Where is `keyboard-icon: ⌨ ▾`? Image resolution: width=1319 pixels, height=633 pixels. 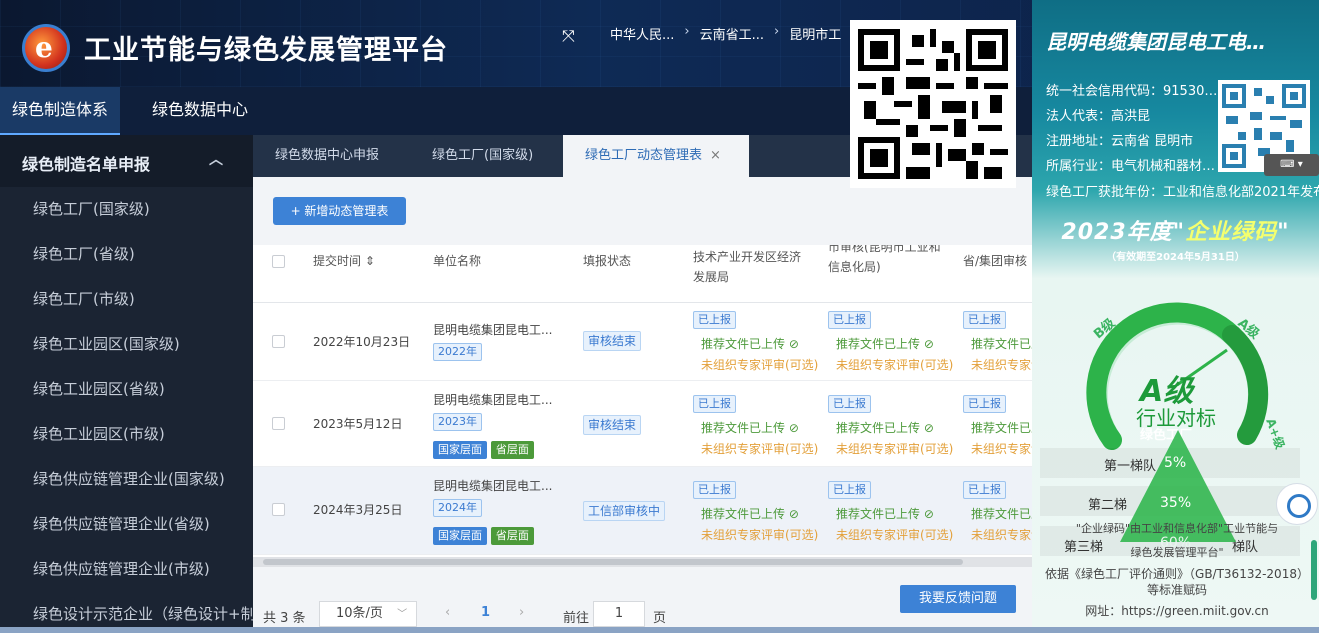 keyboard-icon: ⌨ ▾ is located at coordinates (1291, 165).